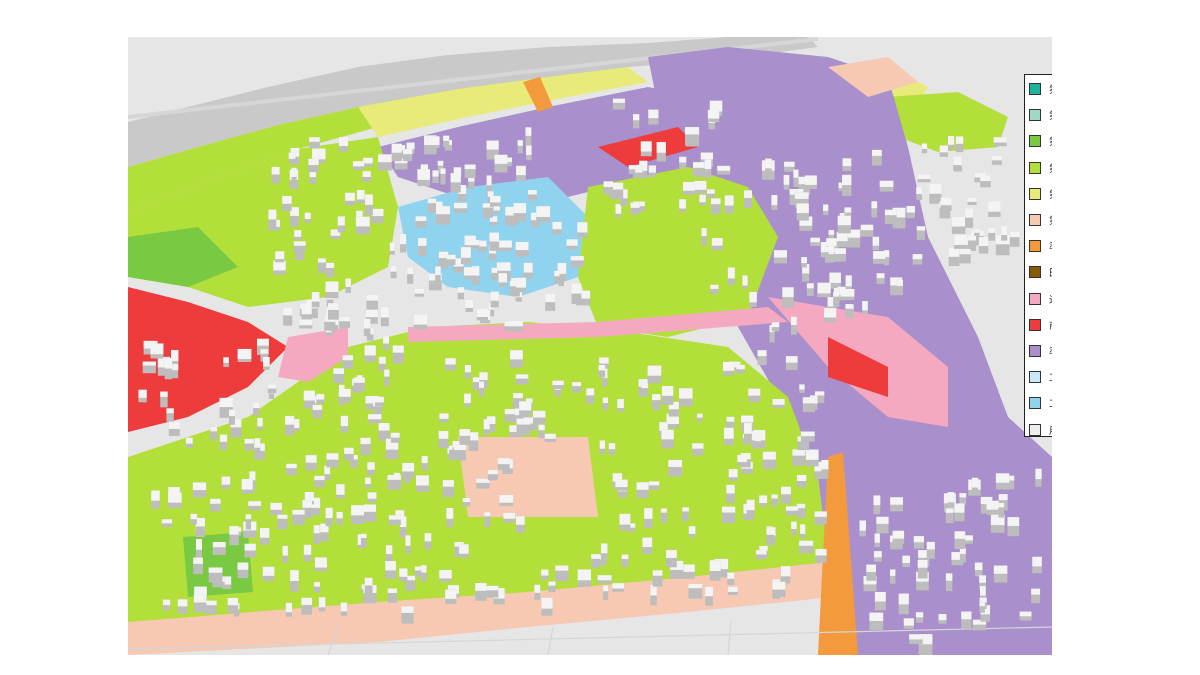 This screenshot has width=1200, height=675. I want to click on legend-item: 近隣商業地域, so click(1040, 299).